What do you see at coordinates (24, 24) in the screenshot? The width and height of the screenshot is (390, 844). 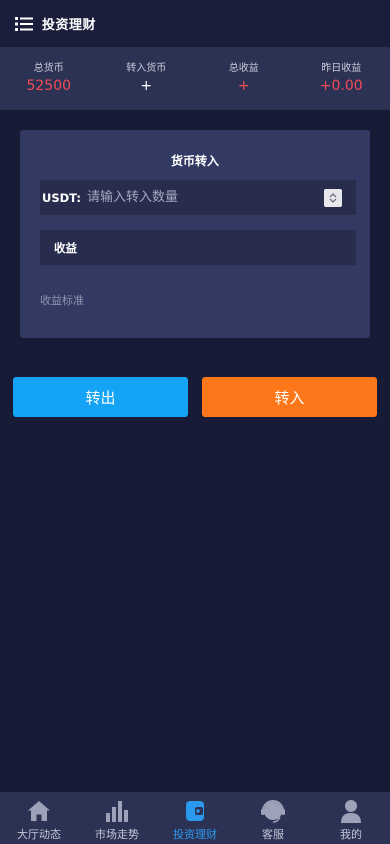 I see `menu-list-icon` at bounding box center [24, 24].